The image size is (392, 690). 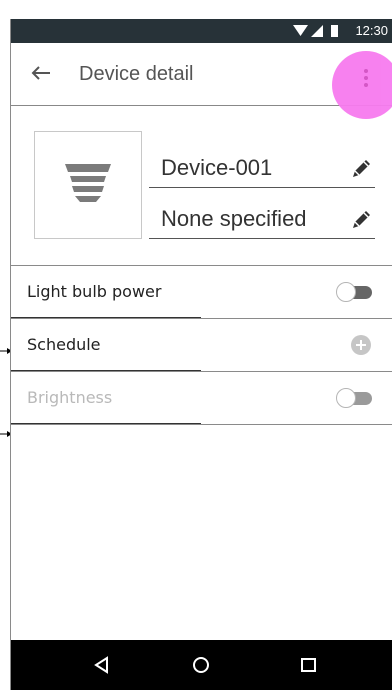 I want to click on overflow-menu-button, so click(x=362, y=85).